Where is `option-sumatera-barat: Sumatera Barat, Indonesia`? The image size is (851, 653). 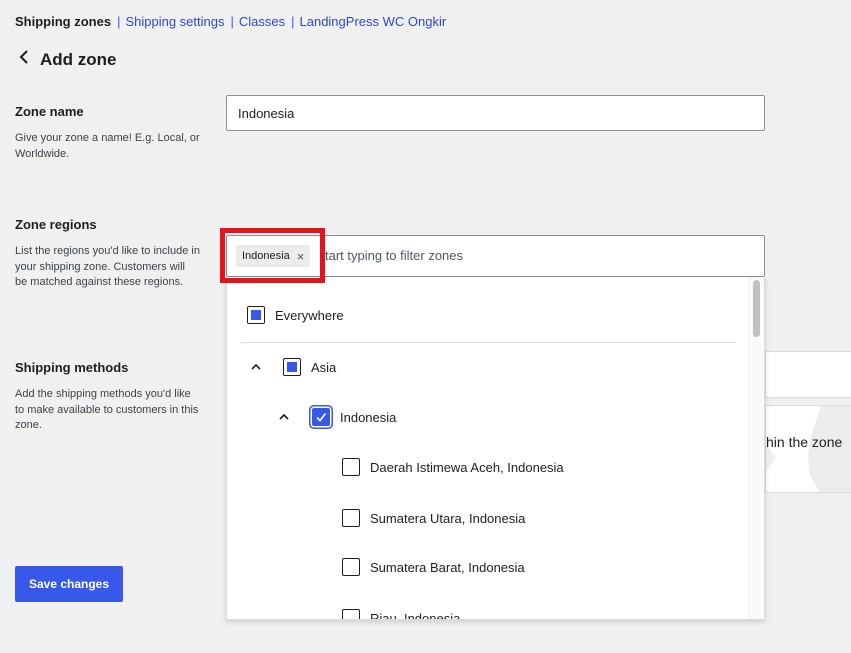 option-sumatera-barat: Sumatera Barat, Indonesia is located at coordinates (433, 567).